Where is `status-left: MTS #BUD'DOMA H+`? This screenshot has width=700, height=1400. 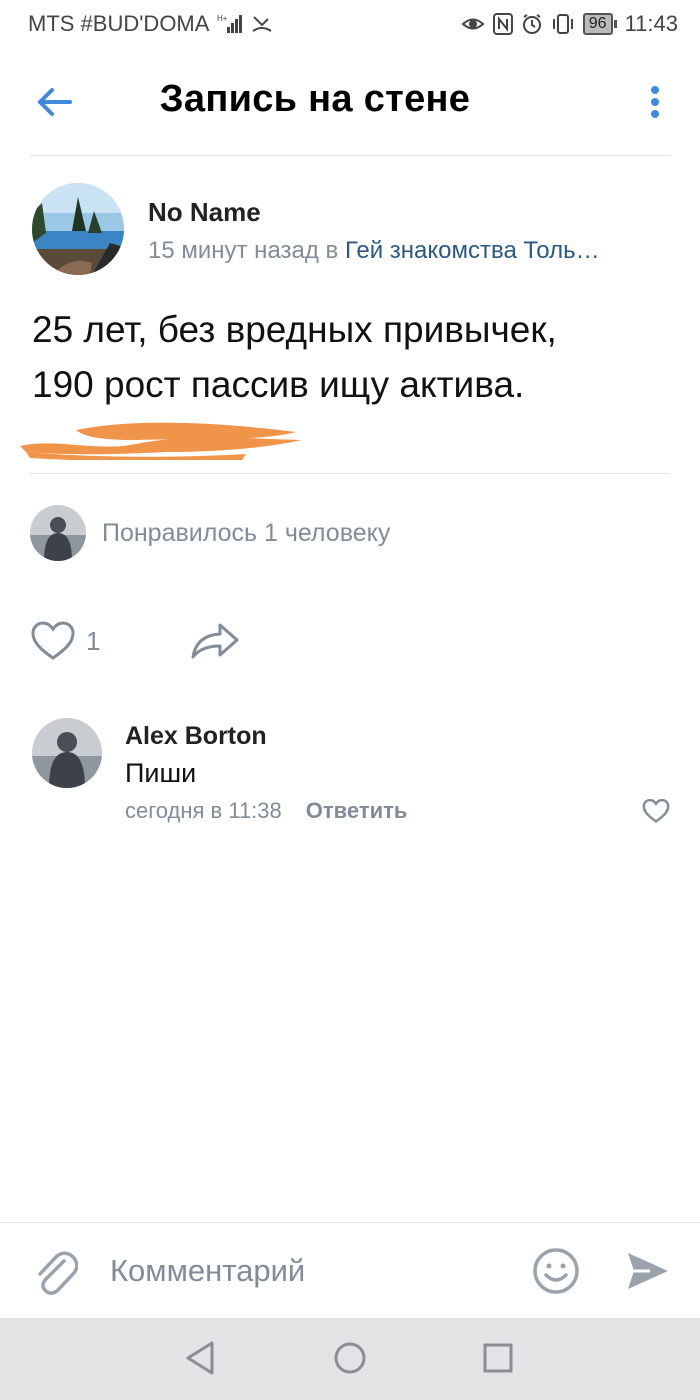
status-left: MTS #BUD'DOMA H+ is located at coordinates (150, 24).